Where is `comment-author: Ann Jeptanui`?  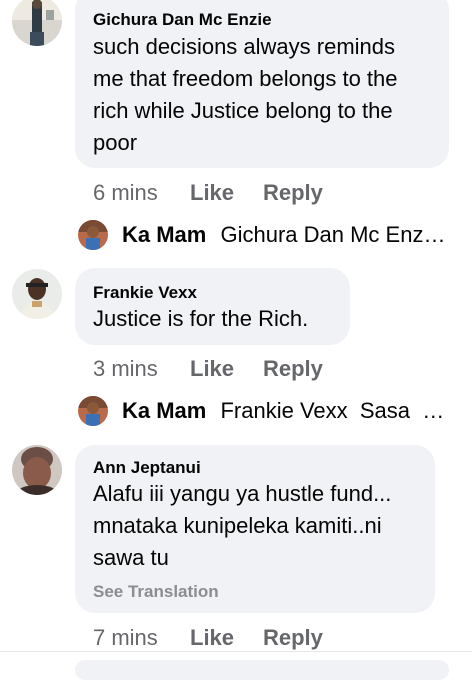
comment-author: Ann Jeptanui is located at coordinates (147, 468).